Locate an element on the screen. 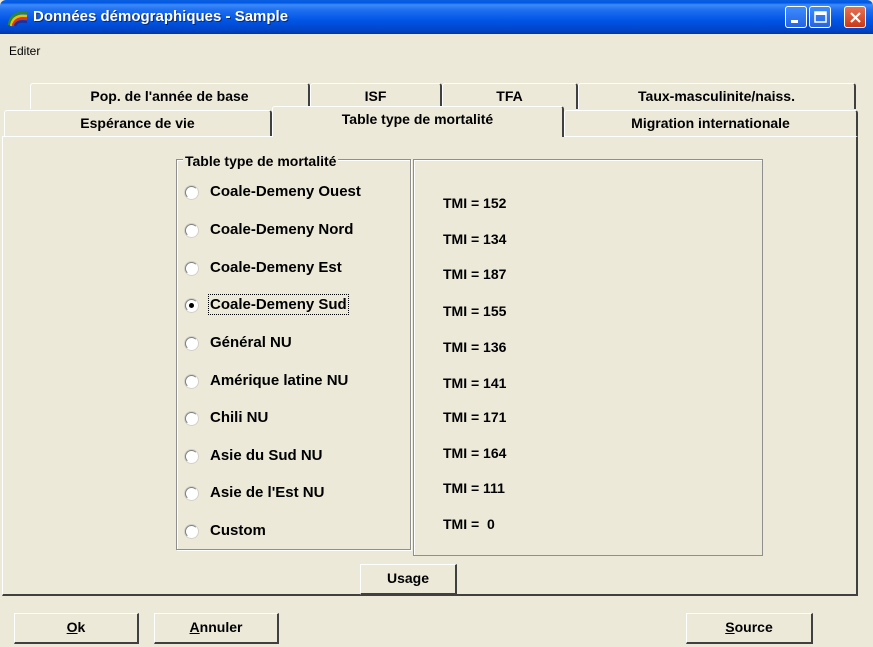 This screenshot has height=647, width=873. maximize-button is located at coordinates (820, 17).